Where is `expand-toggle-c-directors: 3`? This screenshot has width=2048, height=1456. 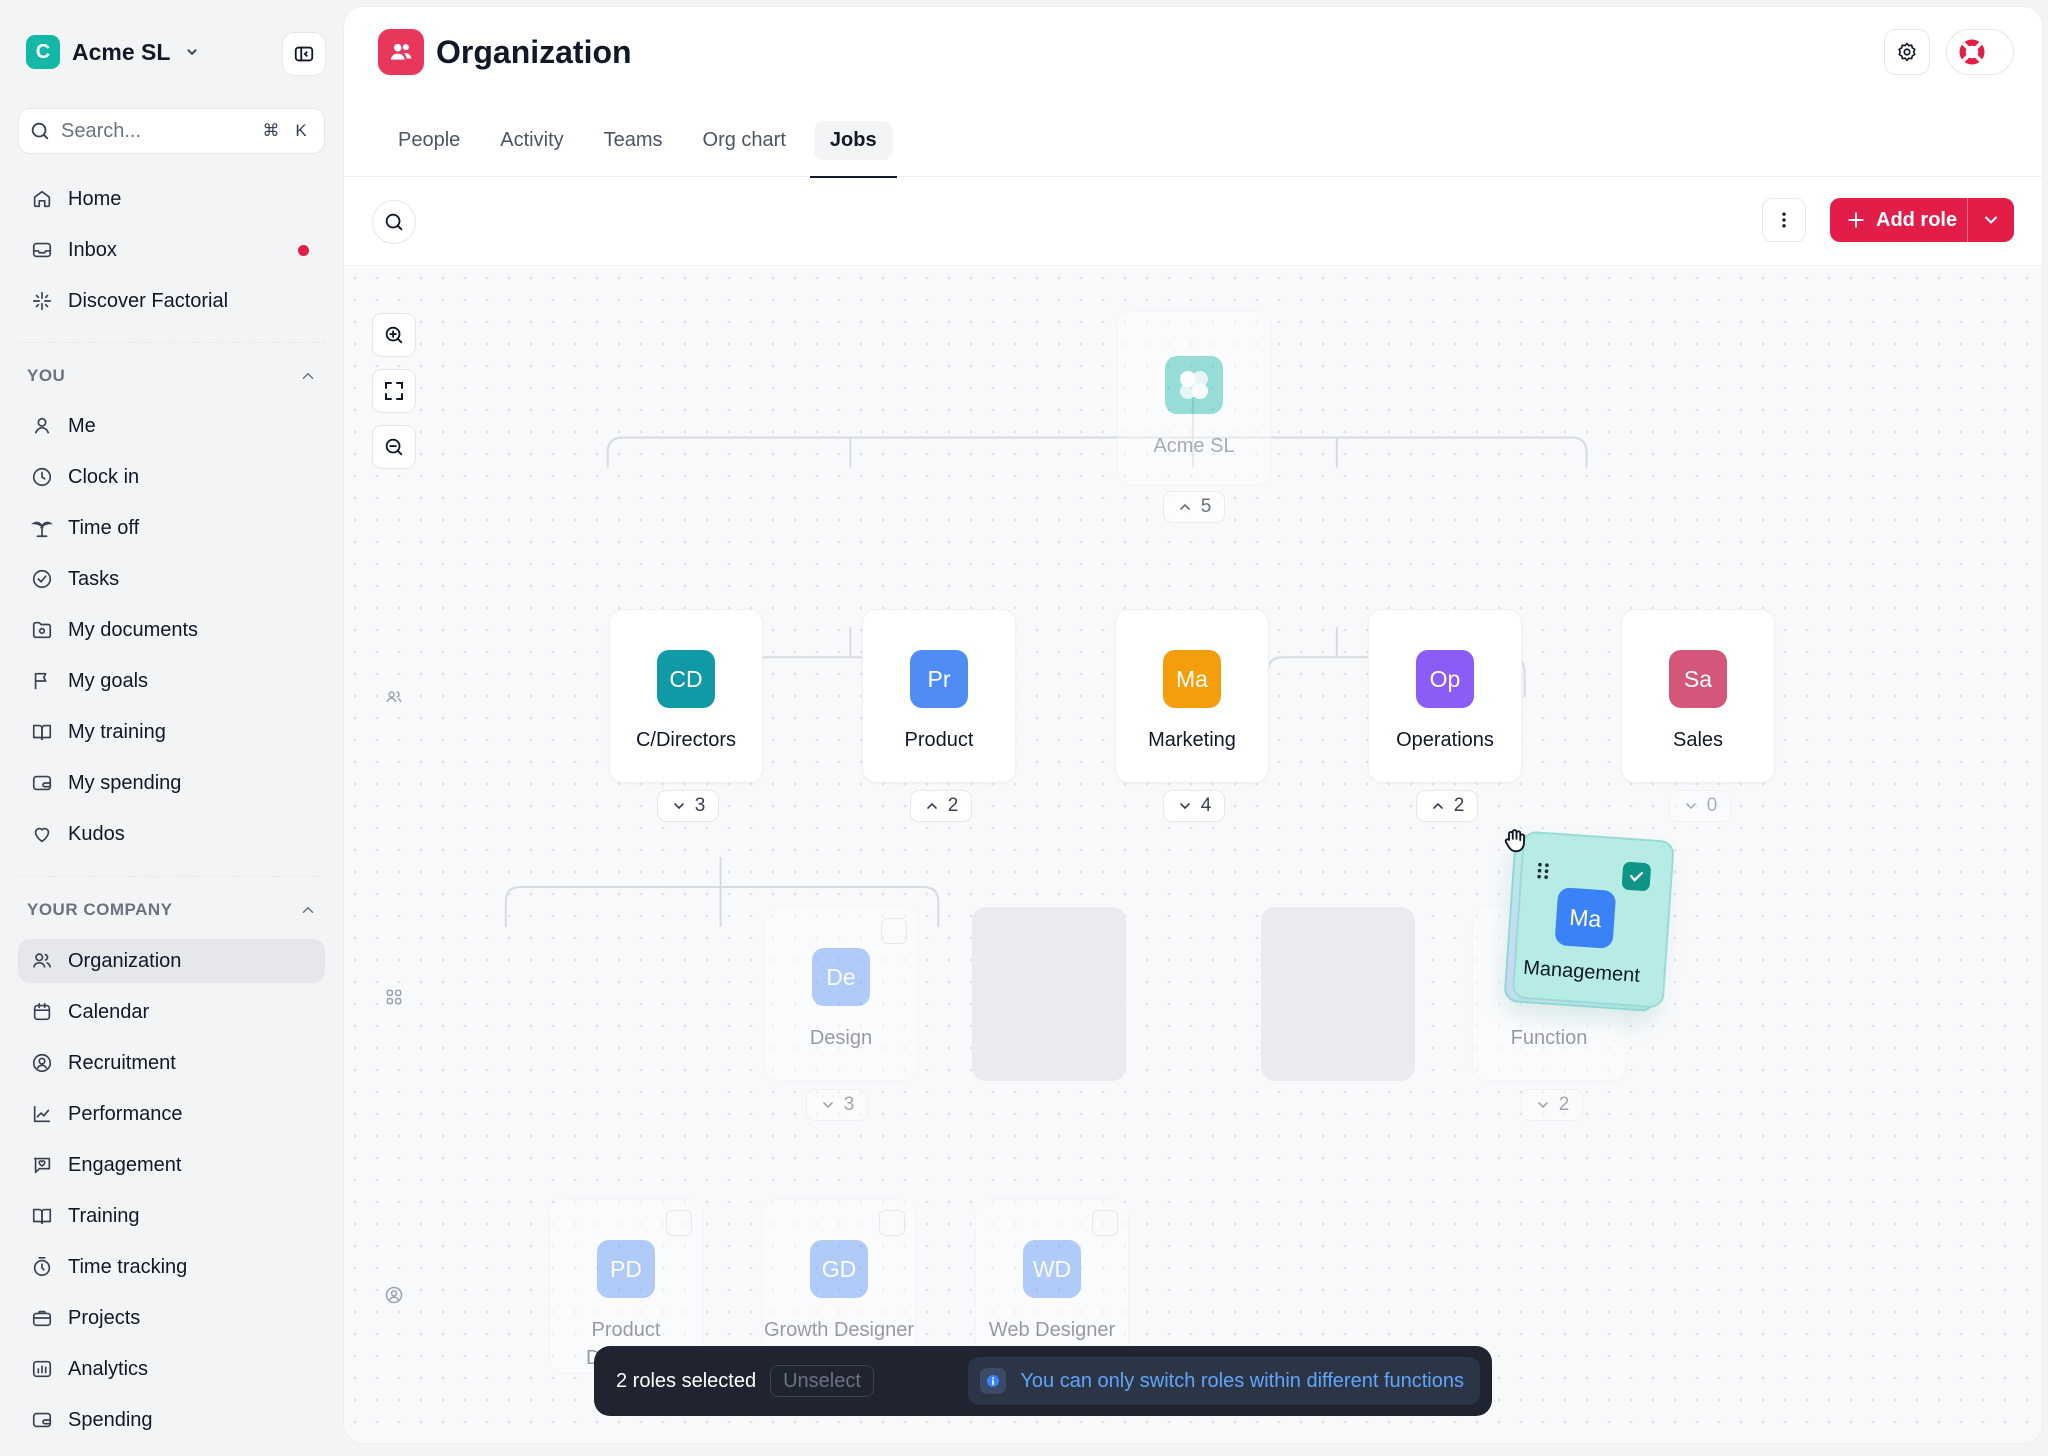
expand-toggle-c-directors: 3 is located at coordinates (688, 806).